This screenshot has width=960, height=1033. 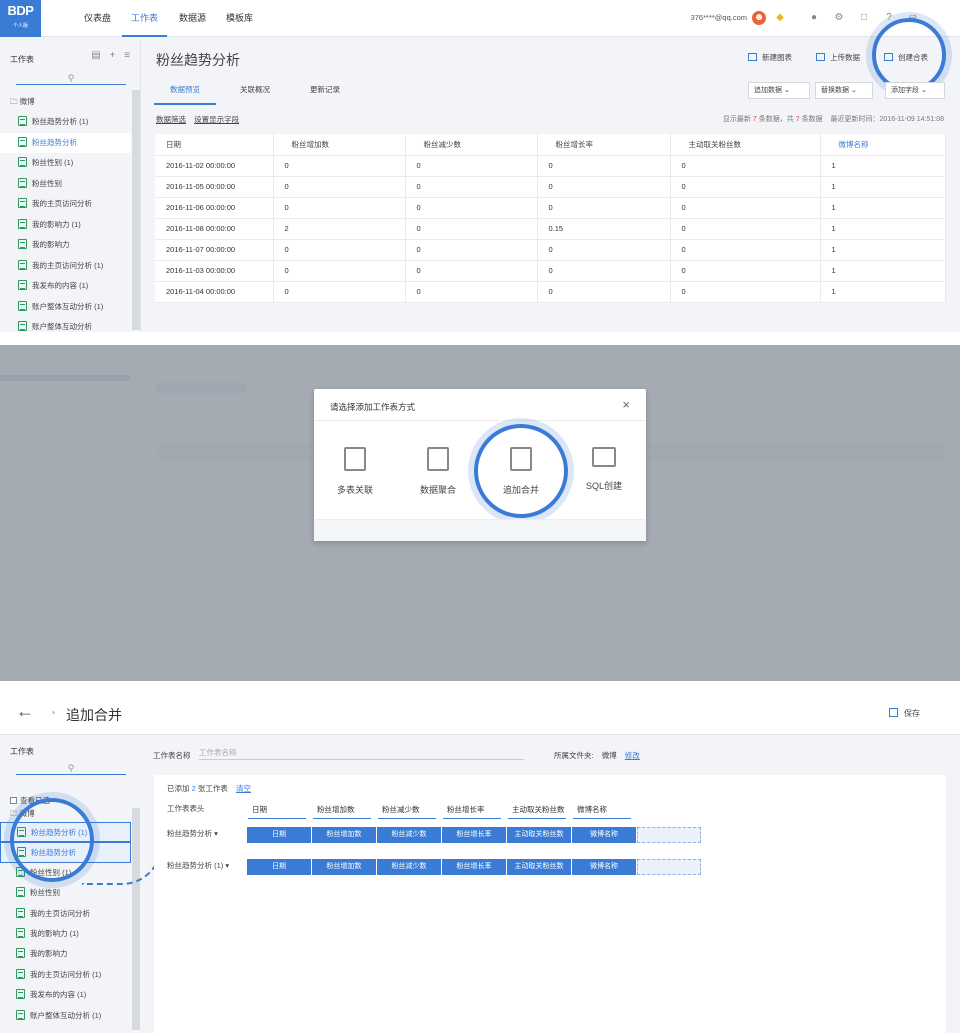 I want to click on append-header: ← 追加合并 保存, so click(x=480, y=714).